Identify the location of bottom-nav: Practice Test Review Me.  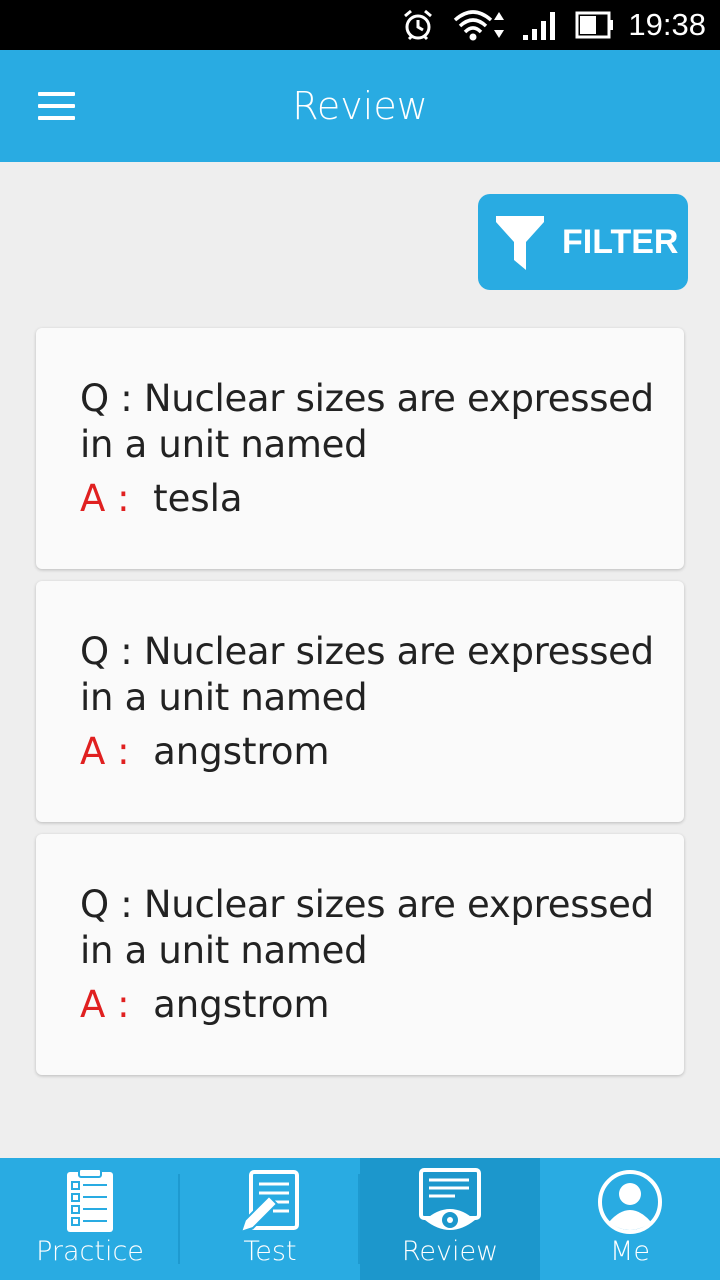
(360, 1219).